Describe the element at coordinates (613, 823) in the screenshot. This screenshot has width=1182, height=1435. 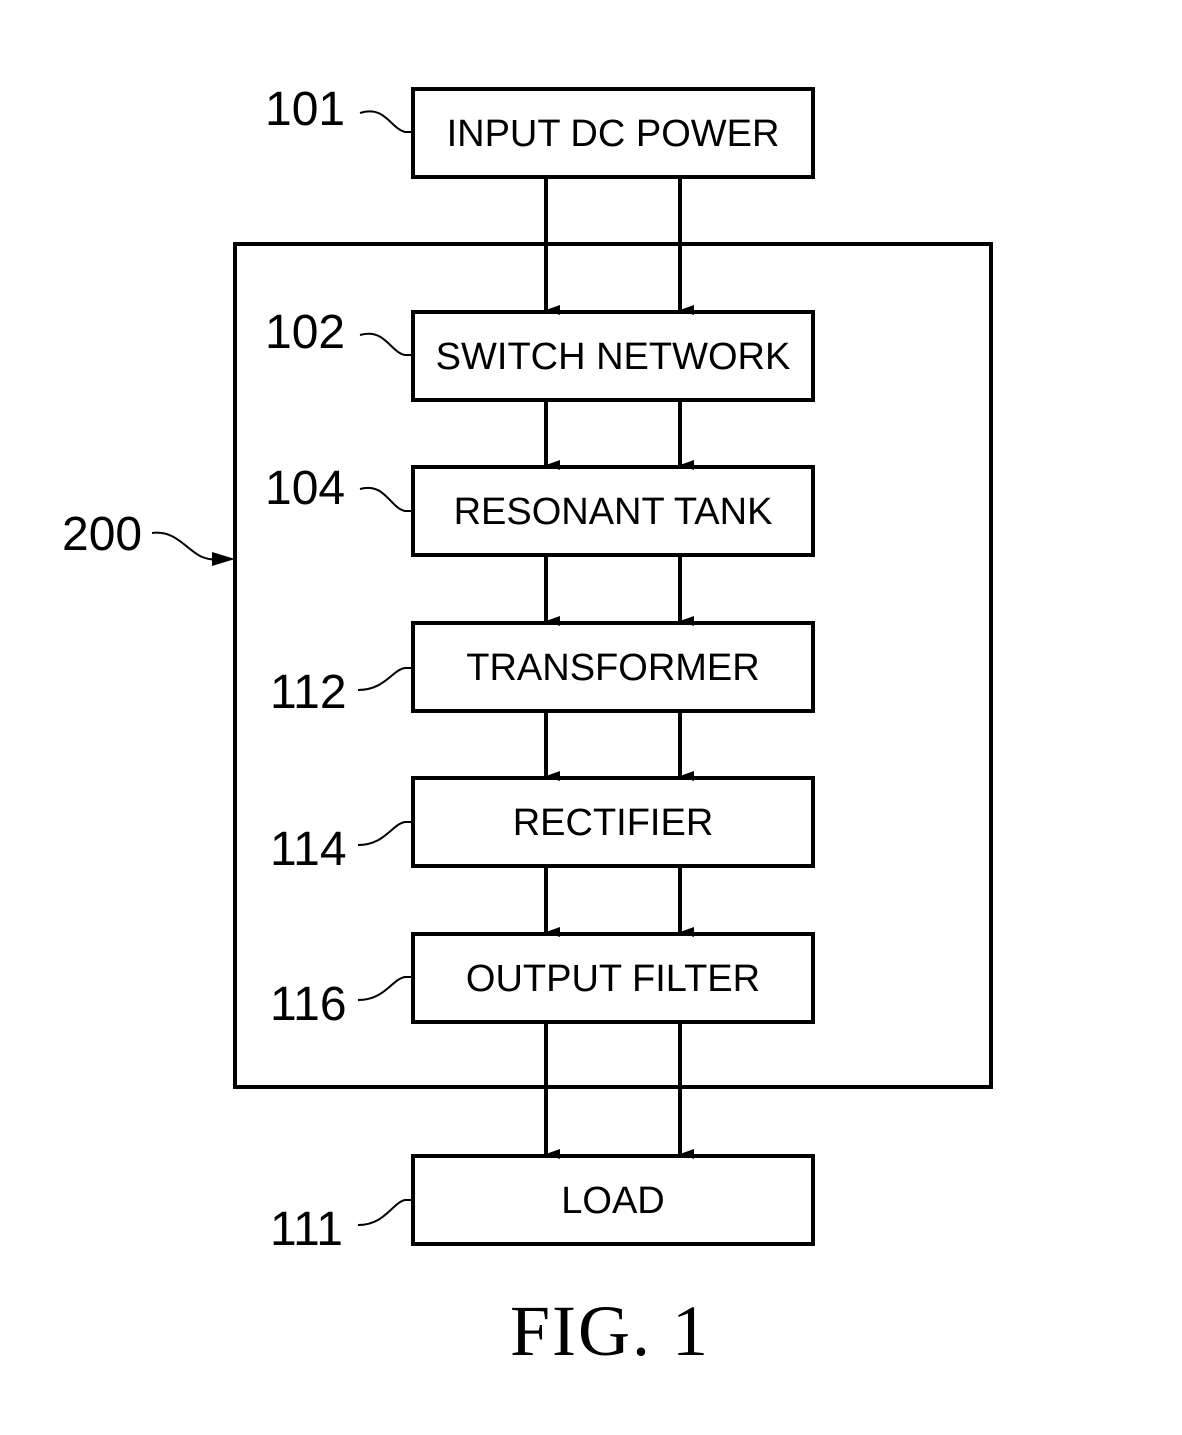
I see `block-label: RECTIFIER` at that location.